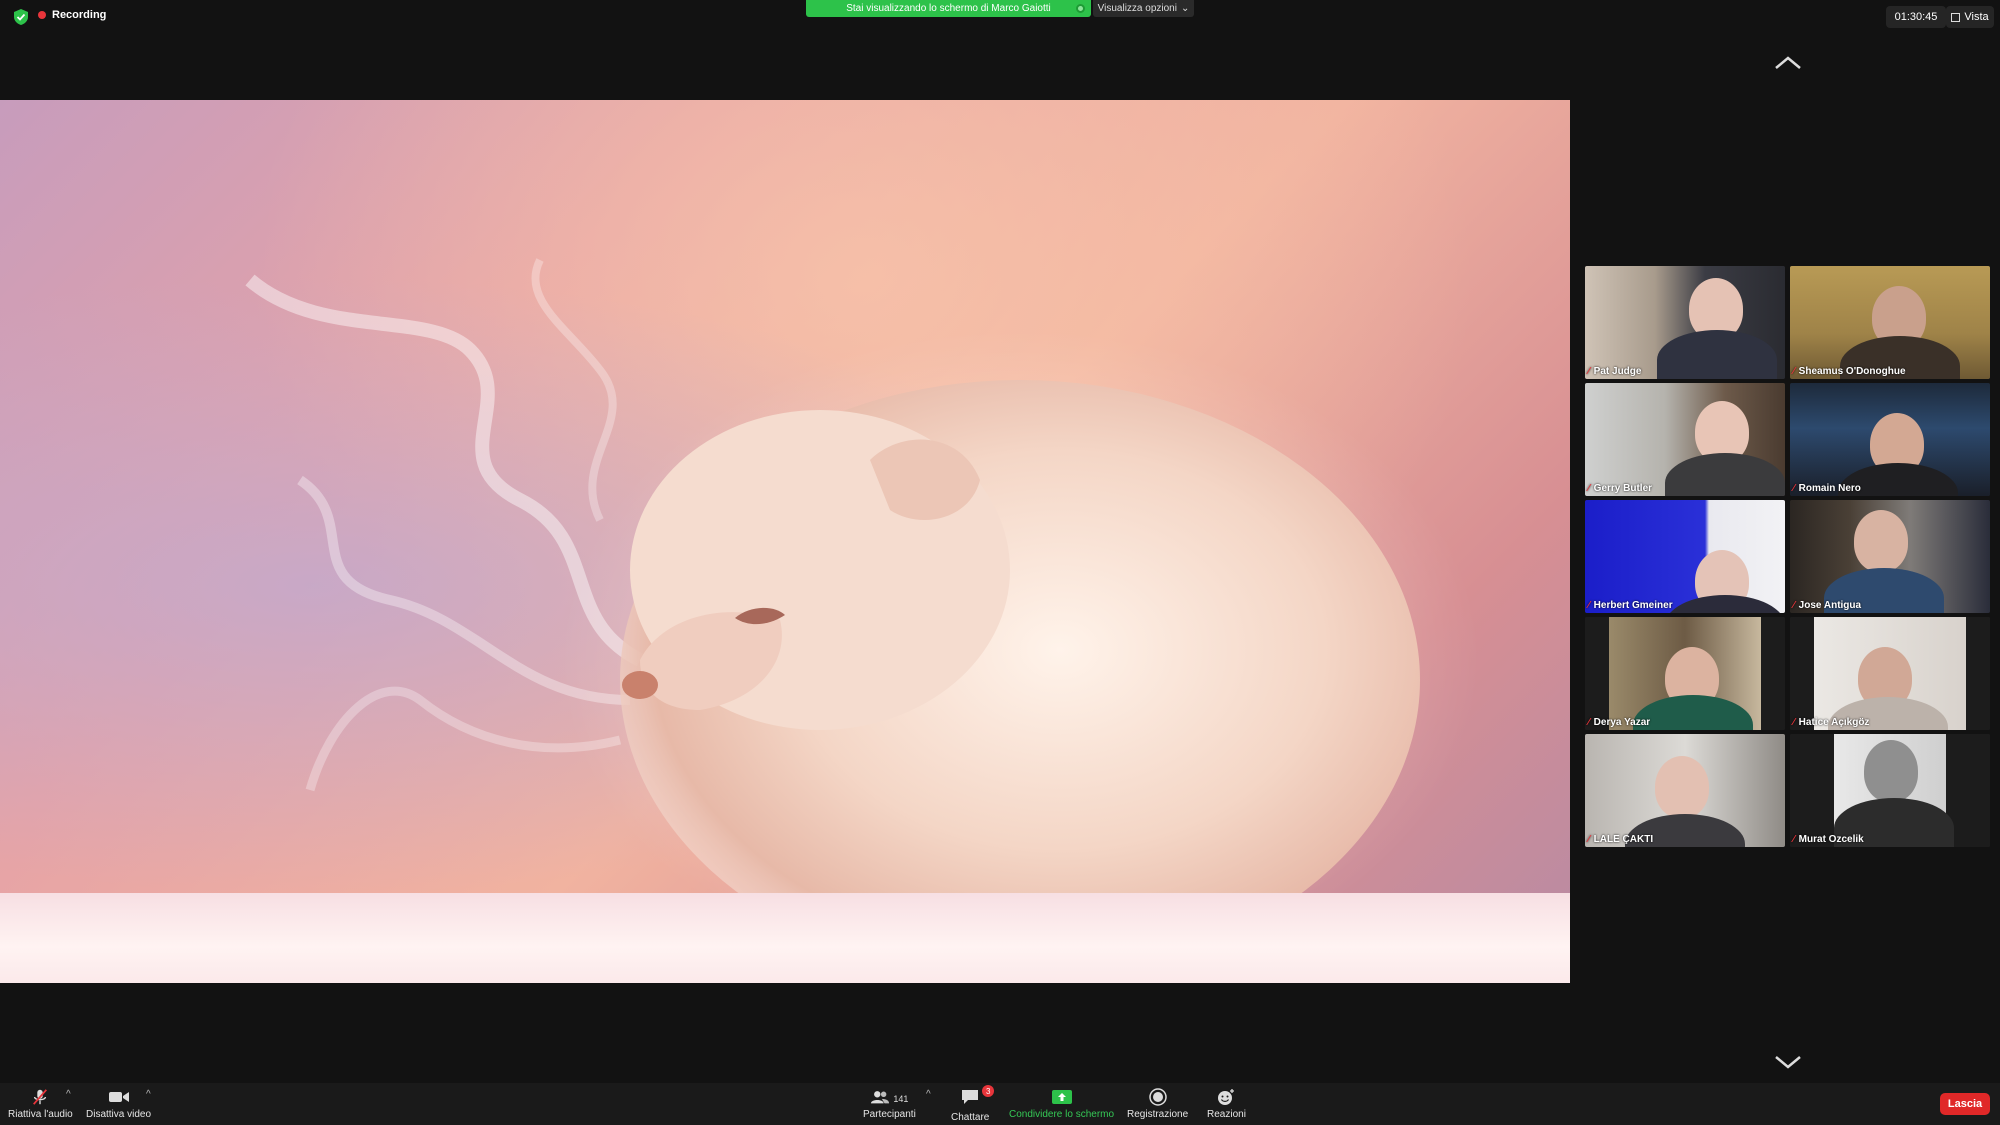 The width and height of the screenshot is (2000, 1125). I want to click on microphone-muted-icon, so click(40, 1097).